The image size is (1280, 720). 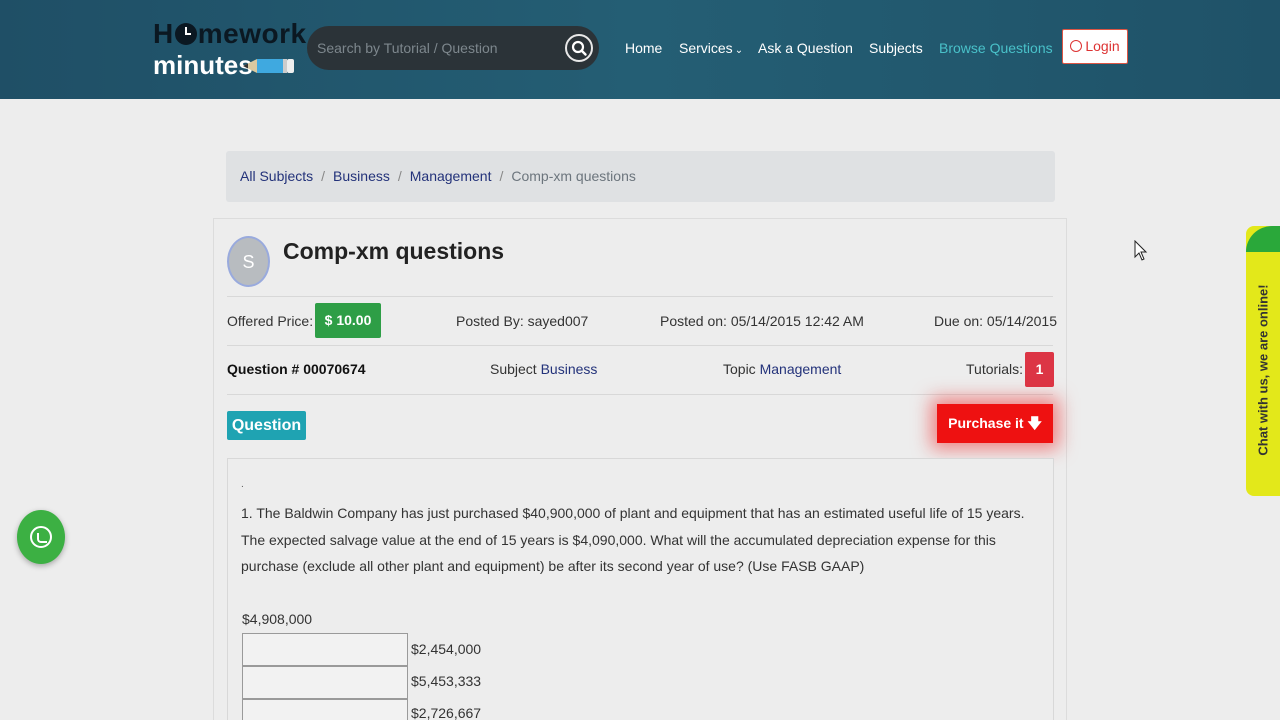 I want to click on mouse-cursor-icon, so click(x=1141, y=250).